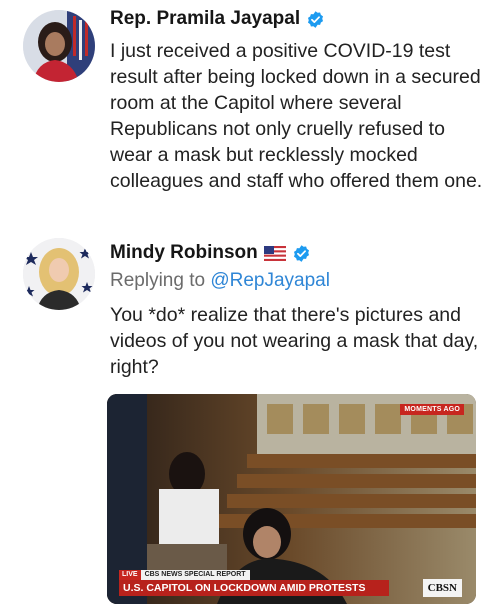  Describe the element at coordinates (195, 575) in the screenshot. I see `special-report-label: CBS NEWS SPECIAL REPORT` at that location.